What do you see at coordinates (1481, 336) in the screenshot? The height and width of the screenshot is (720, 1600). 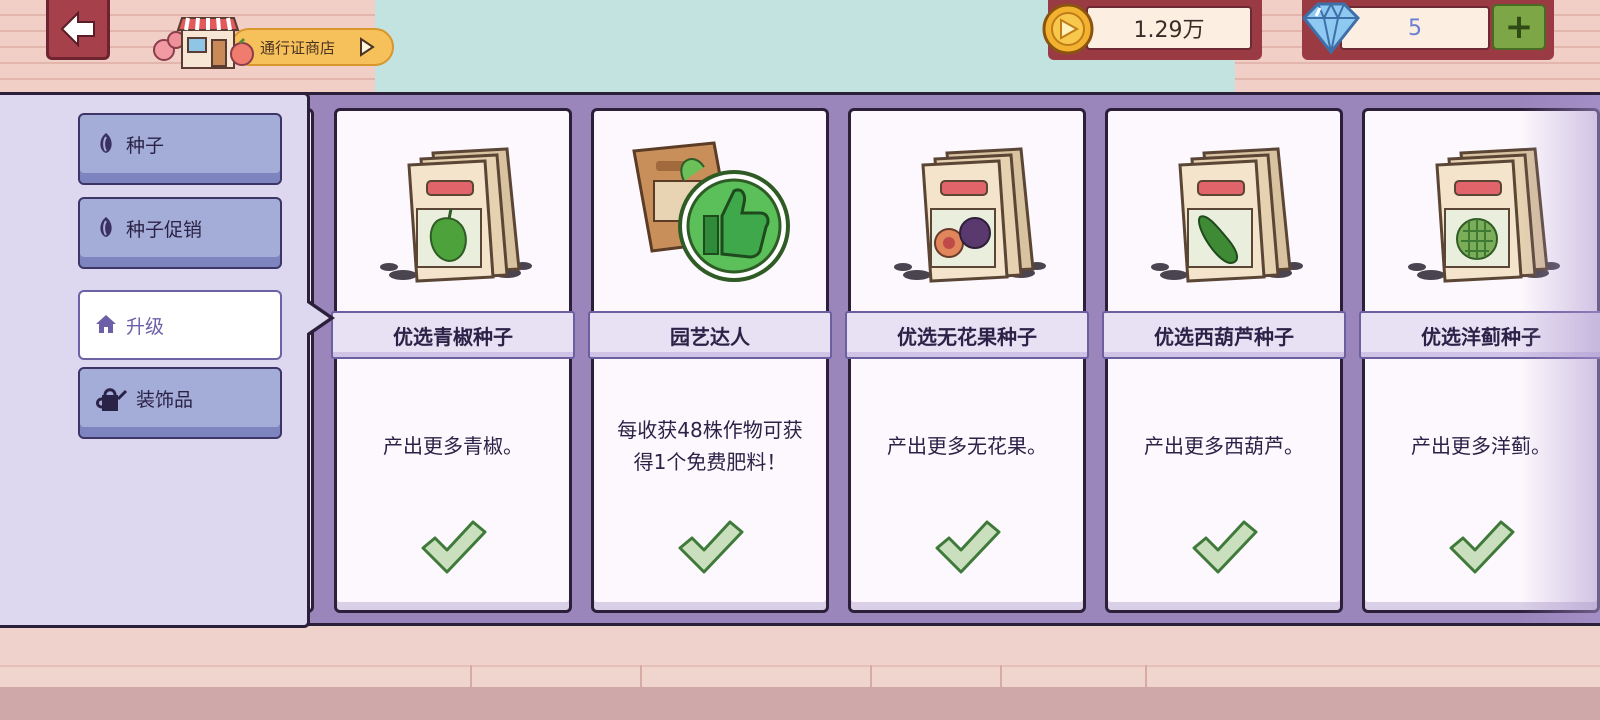 I see `upgrade-name: 优选洋蓟种子` at bounding box center [1481, 336].